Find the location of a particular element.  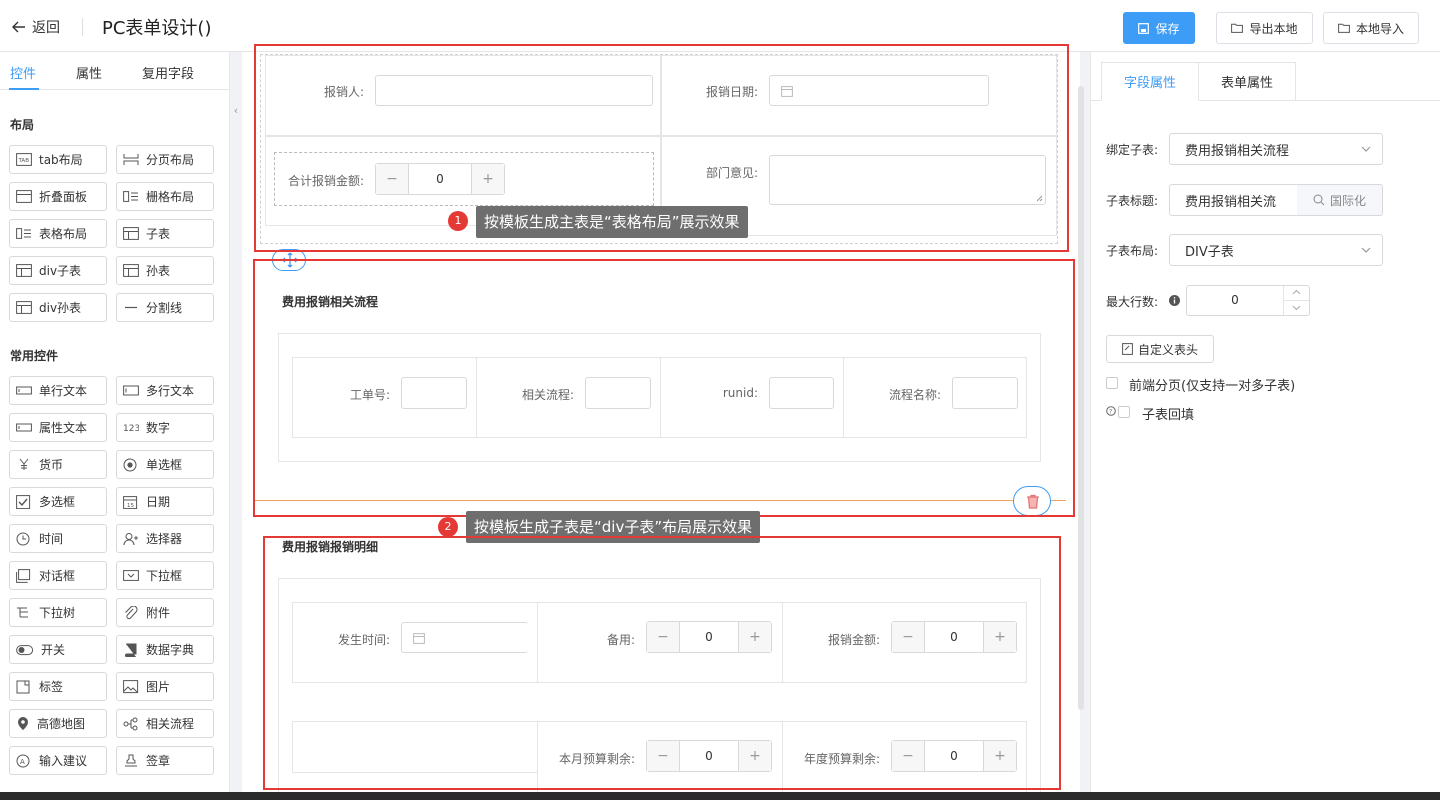

chevron-up-icon is located at coordinates (1296, 292).